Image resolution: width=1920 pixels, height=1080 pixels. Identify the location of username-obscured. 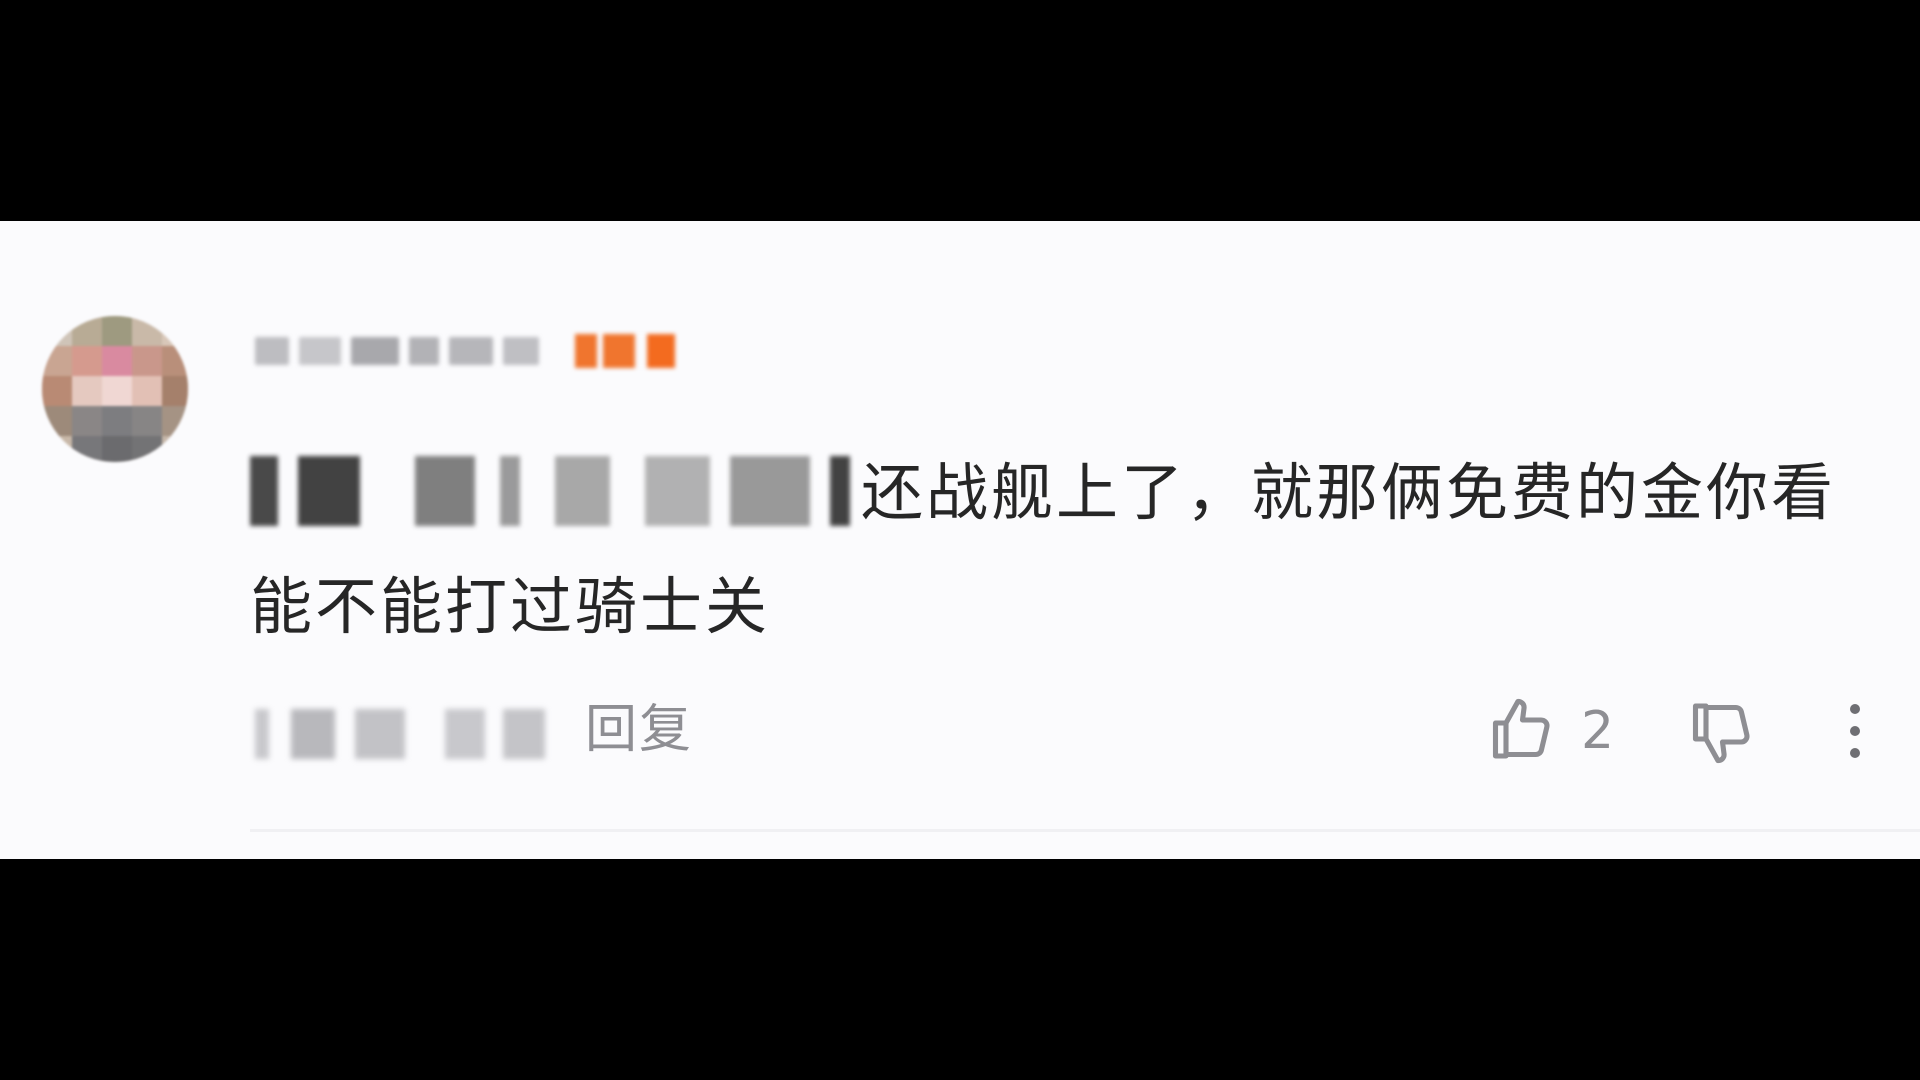
(465, 351).